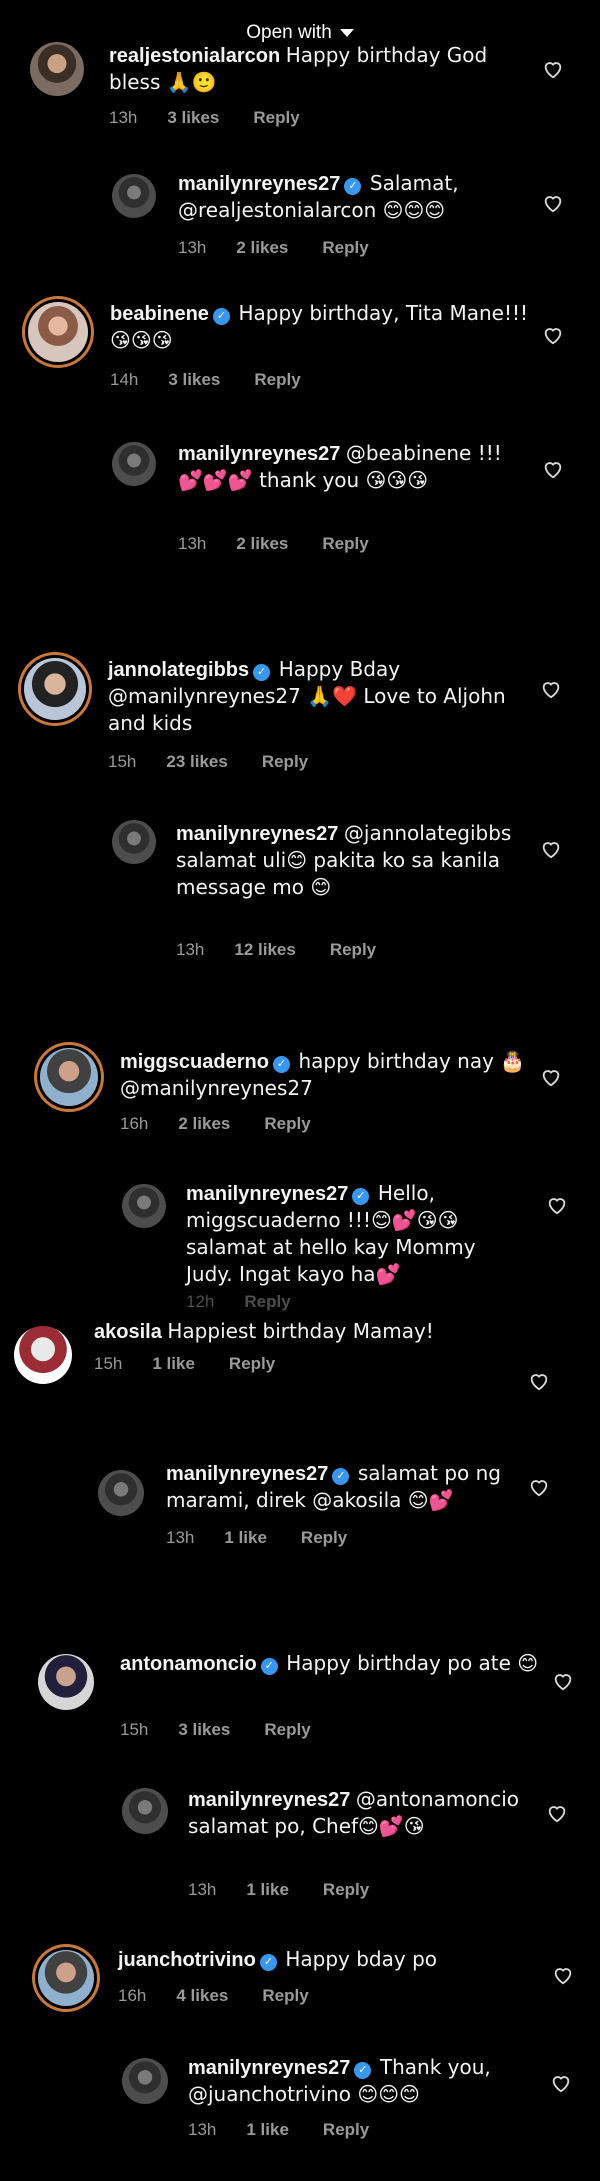 This screenshot has width=600, height=2181. I want to click on comment-text: Happy birthday po ate 😊, so click(412, 1663).